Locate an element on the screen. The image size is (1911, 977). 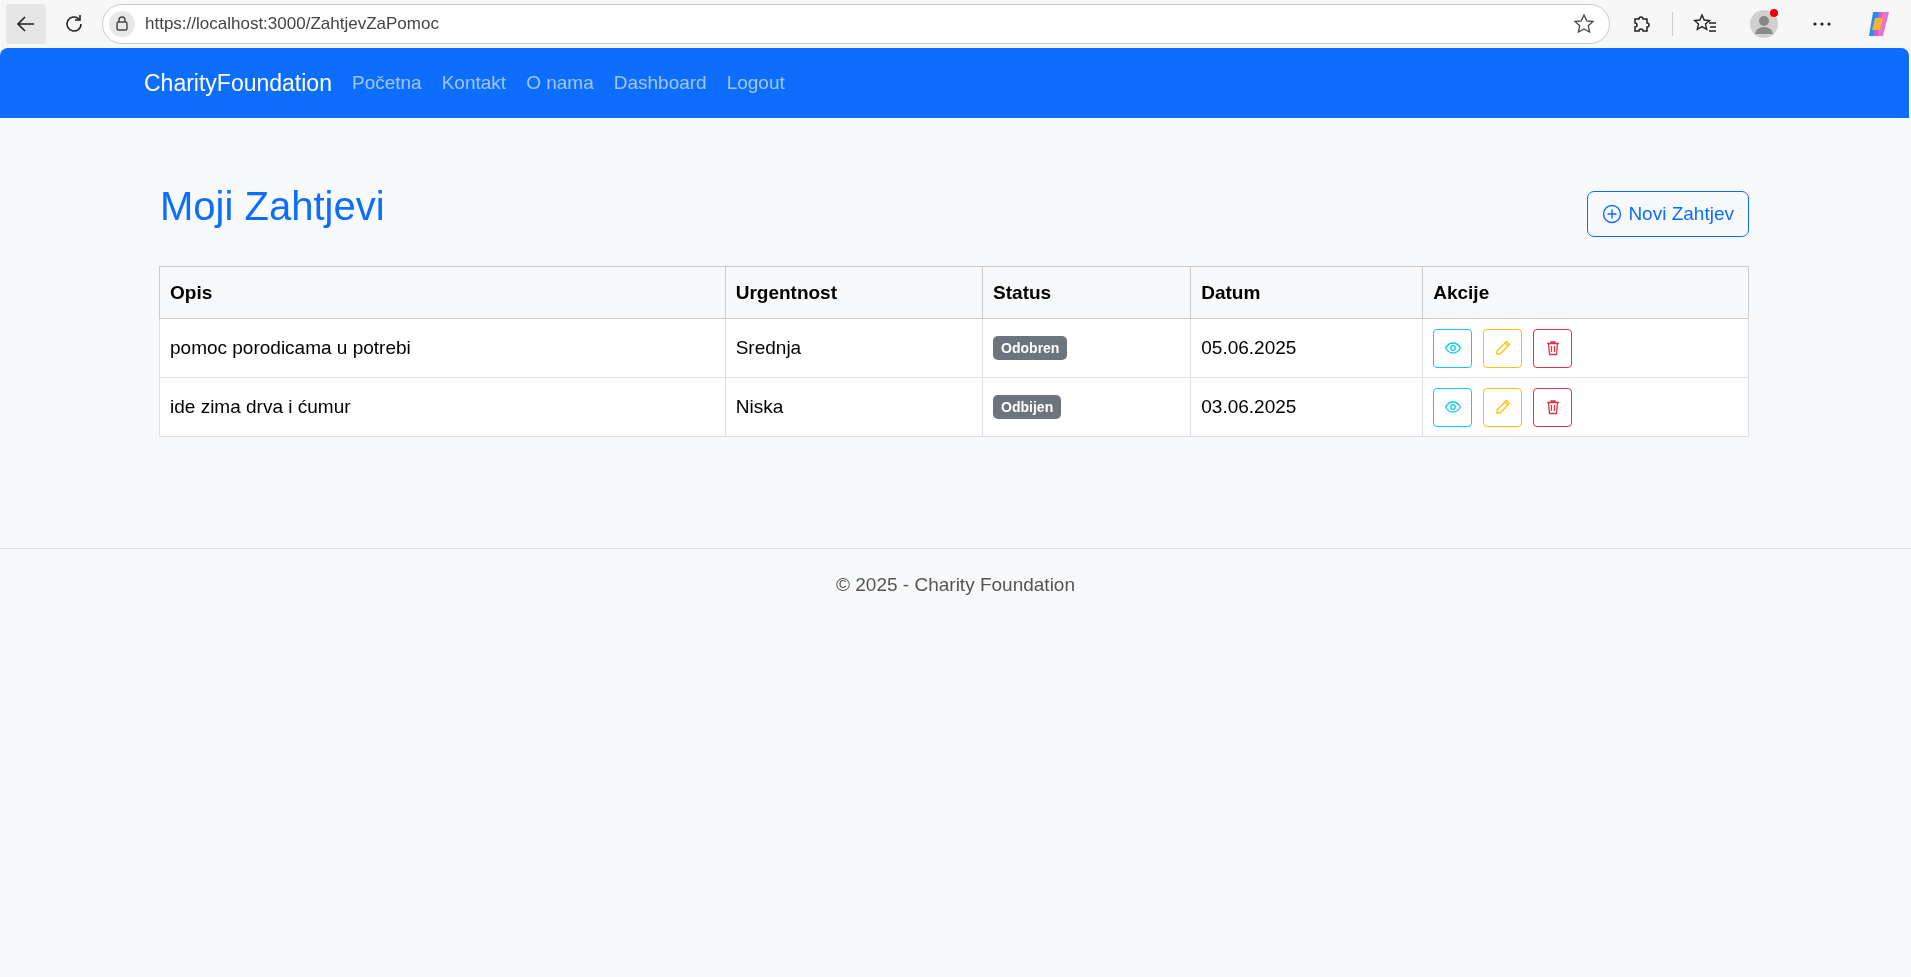
back-button is located at coordinates (26, 24).